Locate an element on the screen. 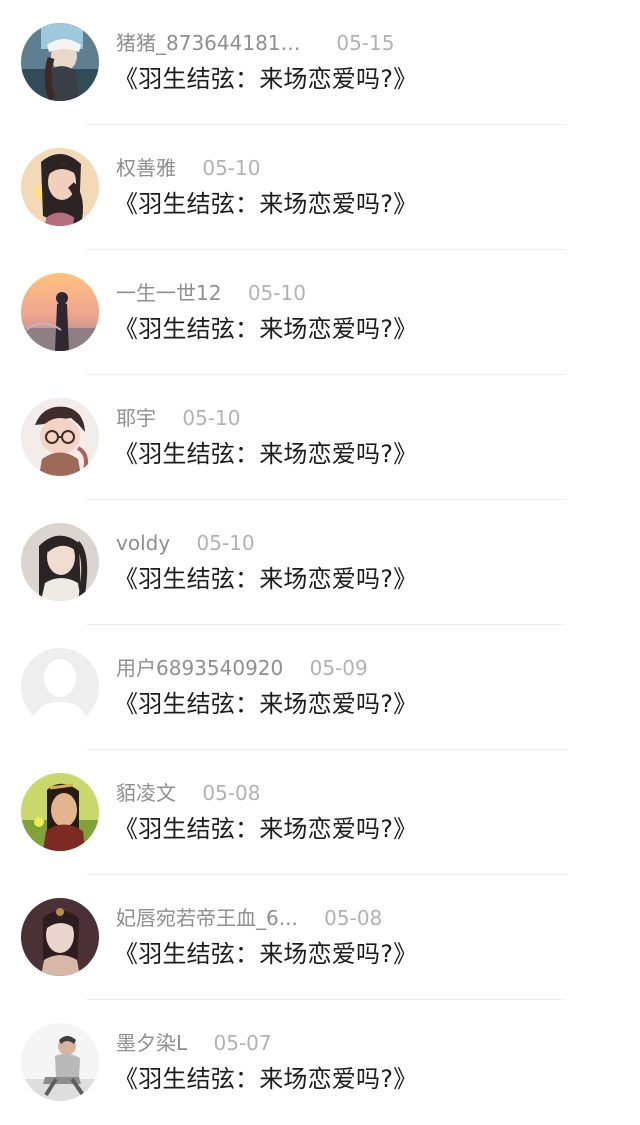 The image size is (640, 1125). list-item: 猪猪_8736441812... 05-15 《羽生结弦：来场恋爱吗?》 is located at coordinates (320, 62).